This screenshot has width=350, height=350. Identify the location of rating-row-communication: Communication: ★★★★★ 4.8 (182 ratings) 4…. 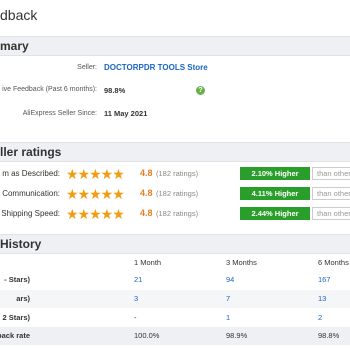
(175, 194).